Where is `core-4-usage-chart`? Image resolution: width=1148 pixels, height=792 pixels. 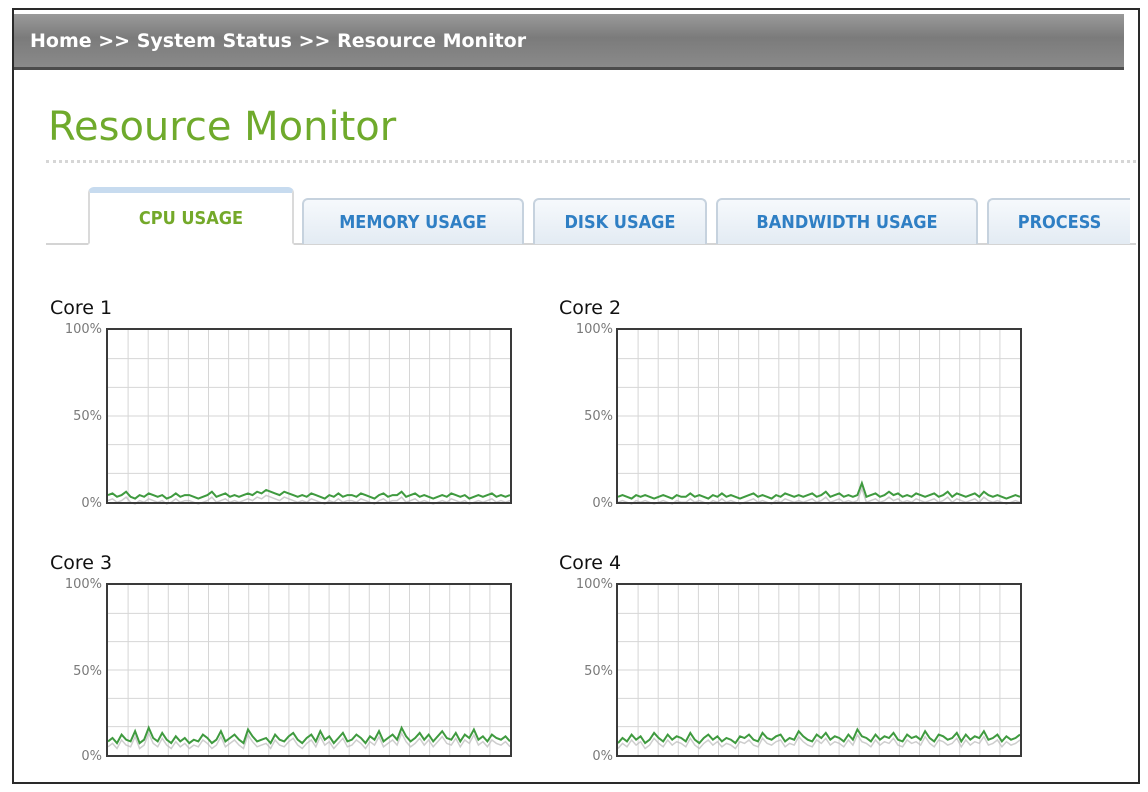
core-4-usage-chart is located at coordinates (819, 670).